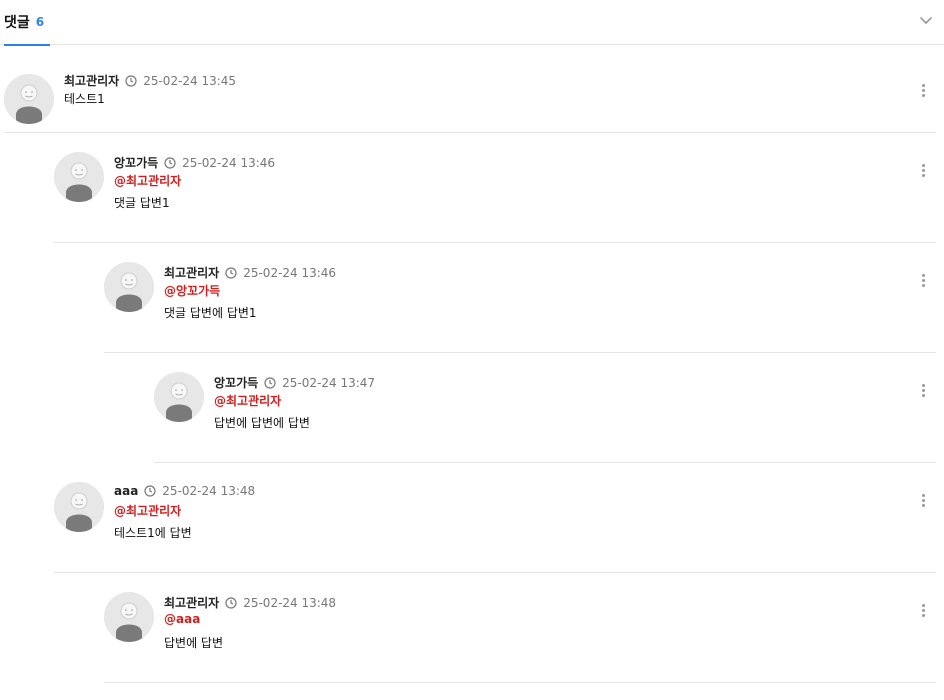  Describe the element at coordinates (126, 491) in the screenshot. I see `comment-author: aaa` at that location.